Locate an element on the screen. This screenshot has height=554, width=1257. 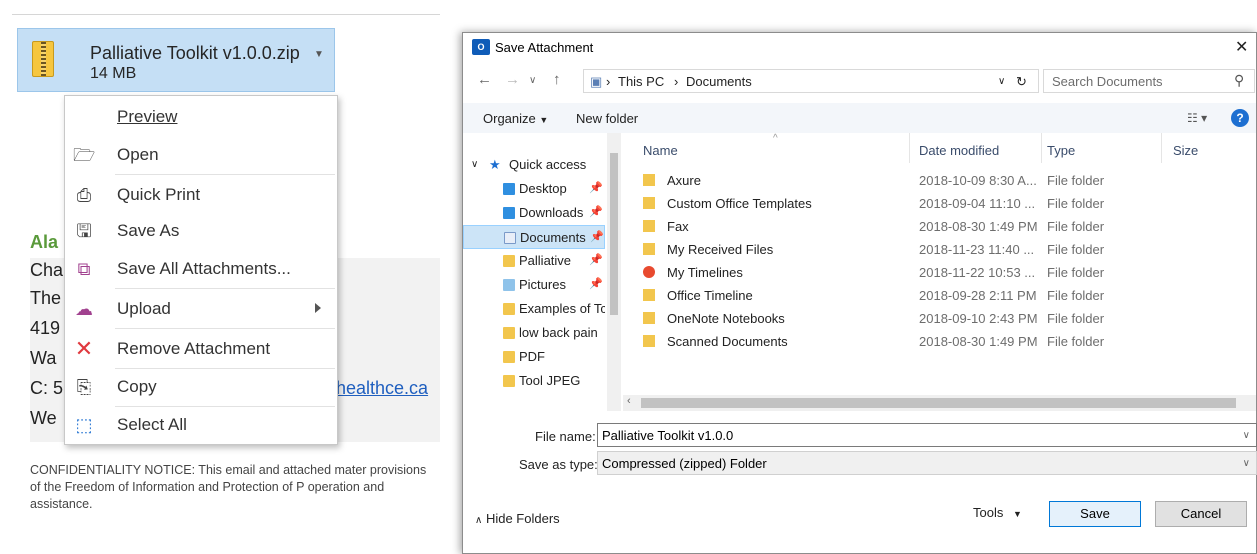
chevron-down-icon: ∨ is located at coordinates (1246, 435).